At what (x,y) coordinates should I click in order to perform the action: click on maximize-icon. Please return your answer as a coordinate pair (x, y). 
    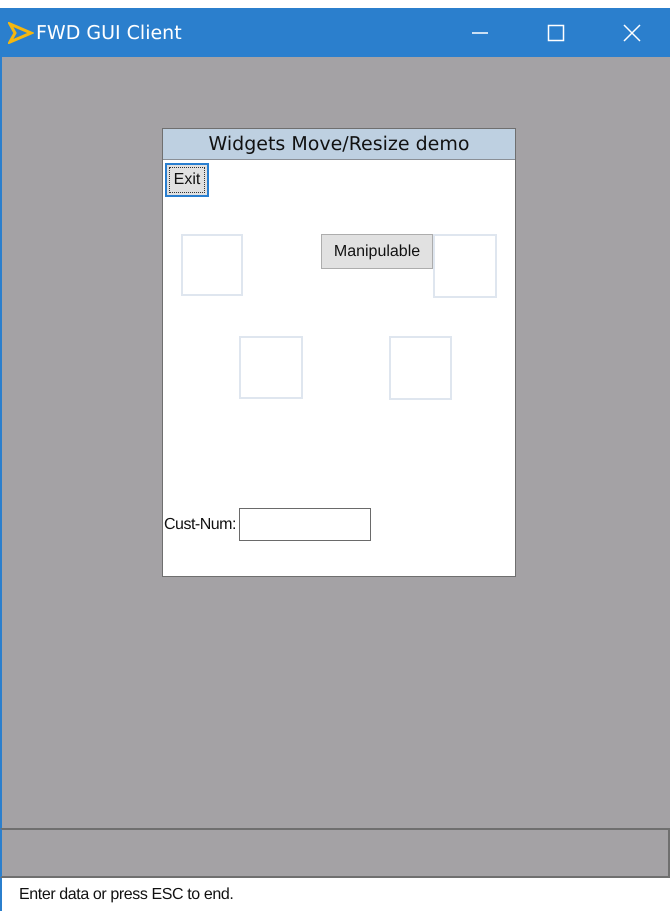
    Looking at the image, I should click on (556, 33).